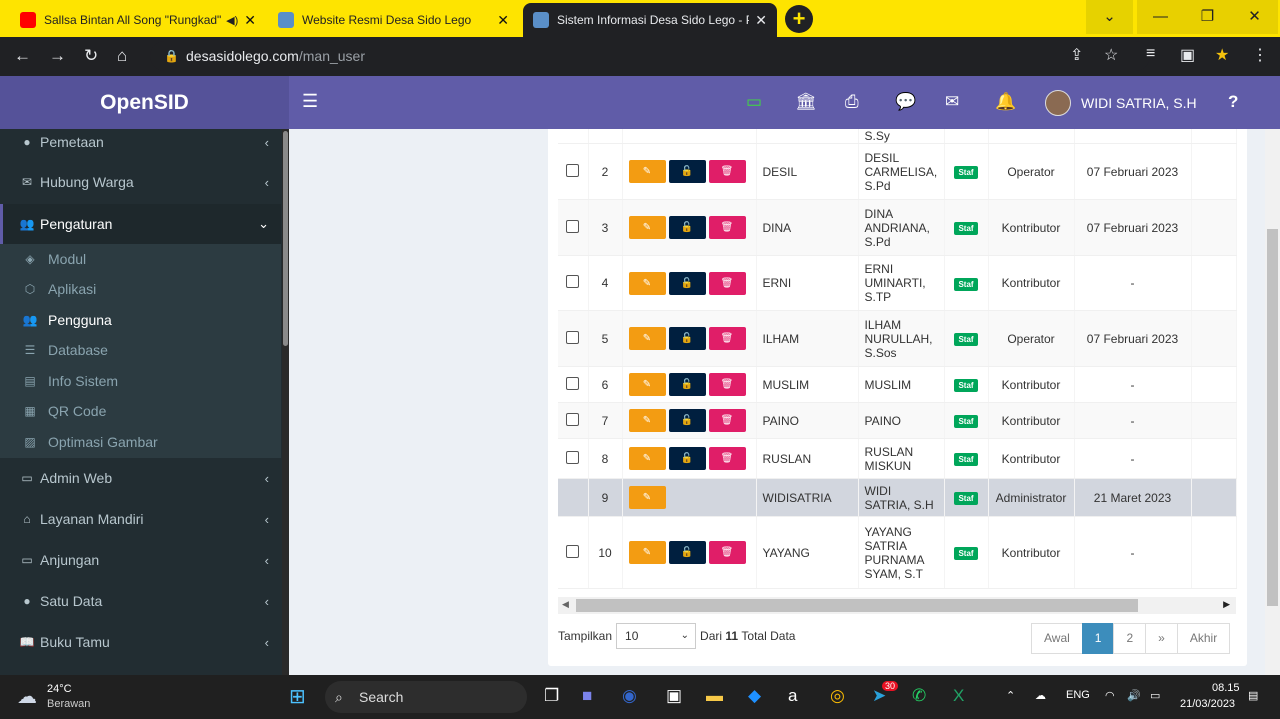  I want to click on scroll-right-icon: ▶, so click(1226, 604).